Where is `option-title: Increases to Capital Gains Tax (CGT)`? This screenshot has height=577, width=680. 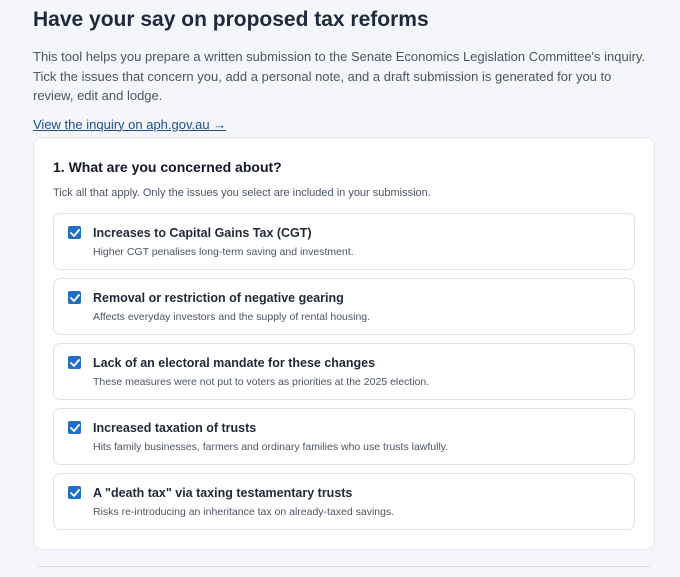
option-title: Increases to Capital Gains Tax (CGT) is located at coordinates (202, 233).